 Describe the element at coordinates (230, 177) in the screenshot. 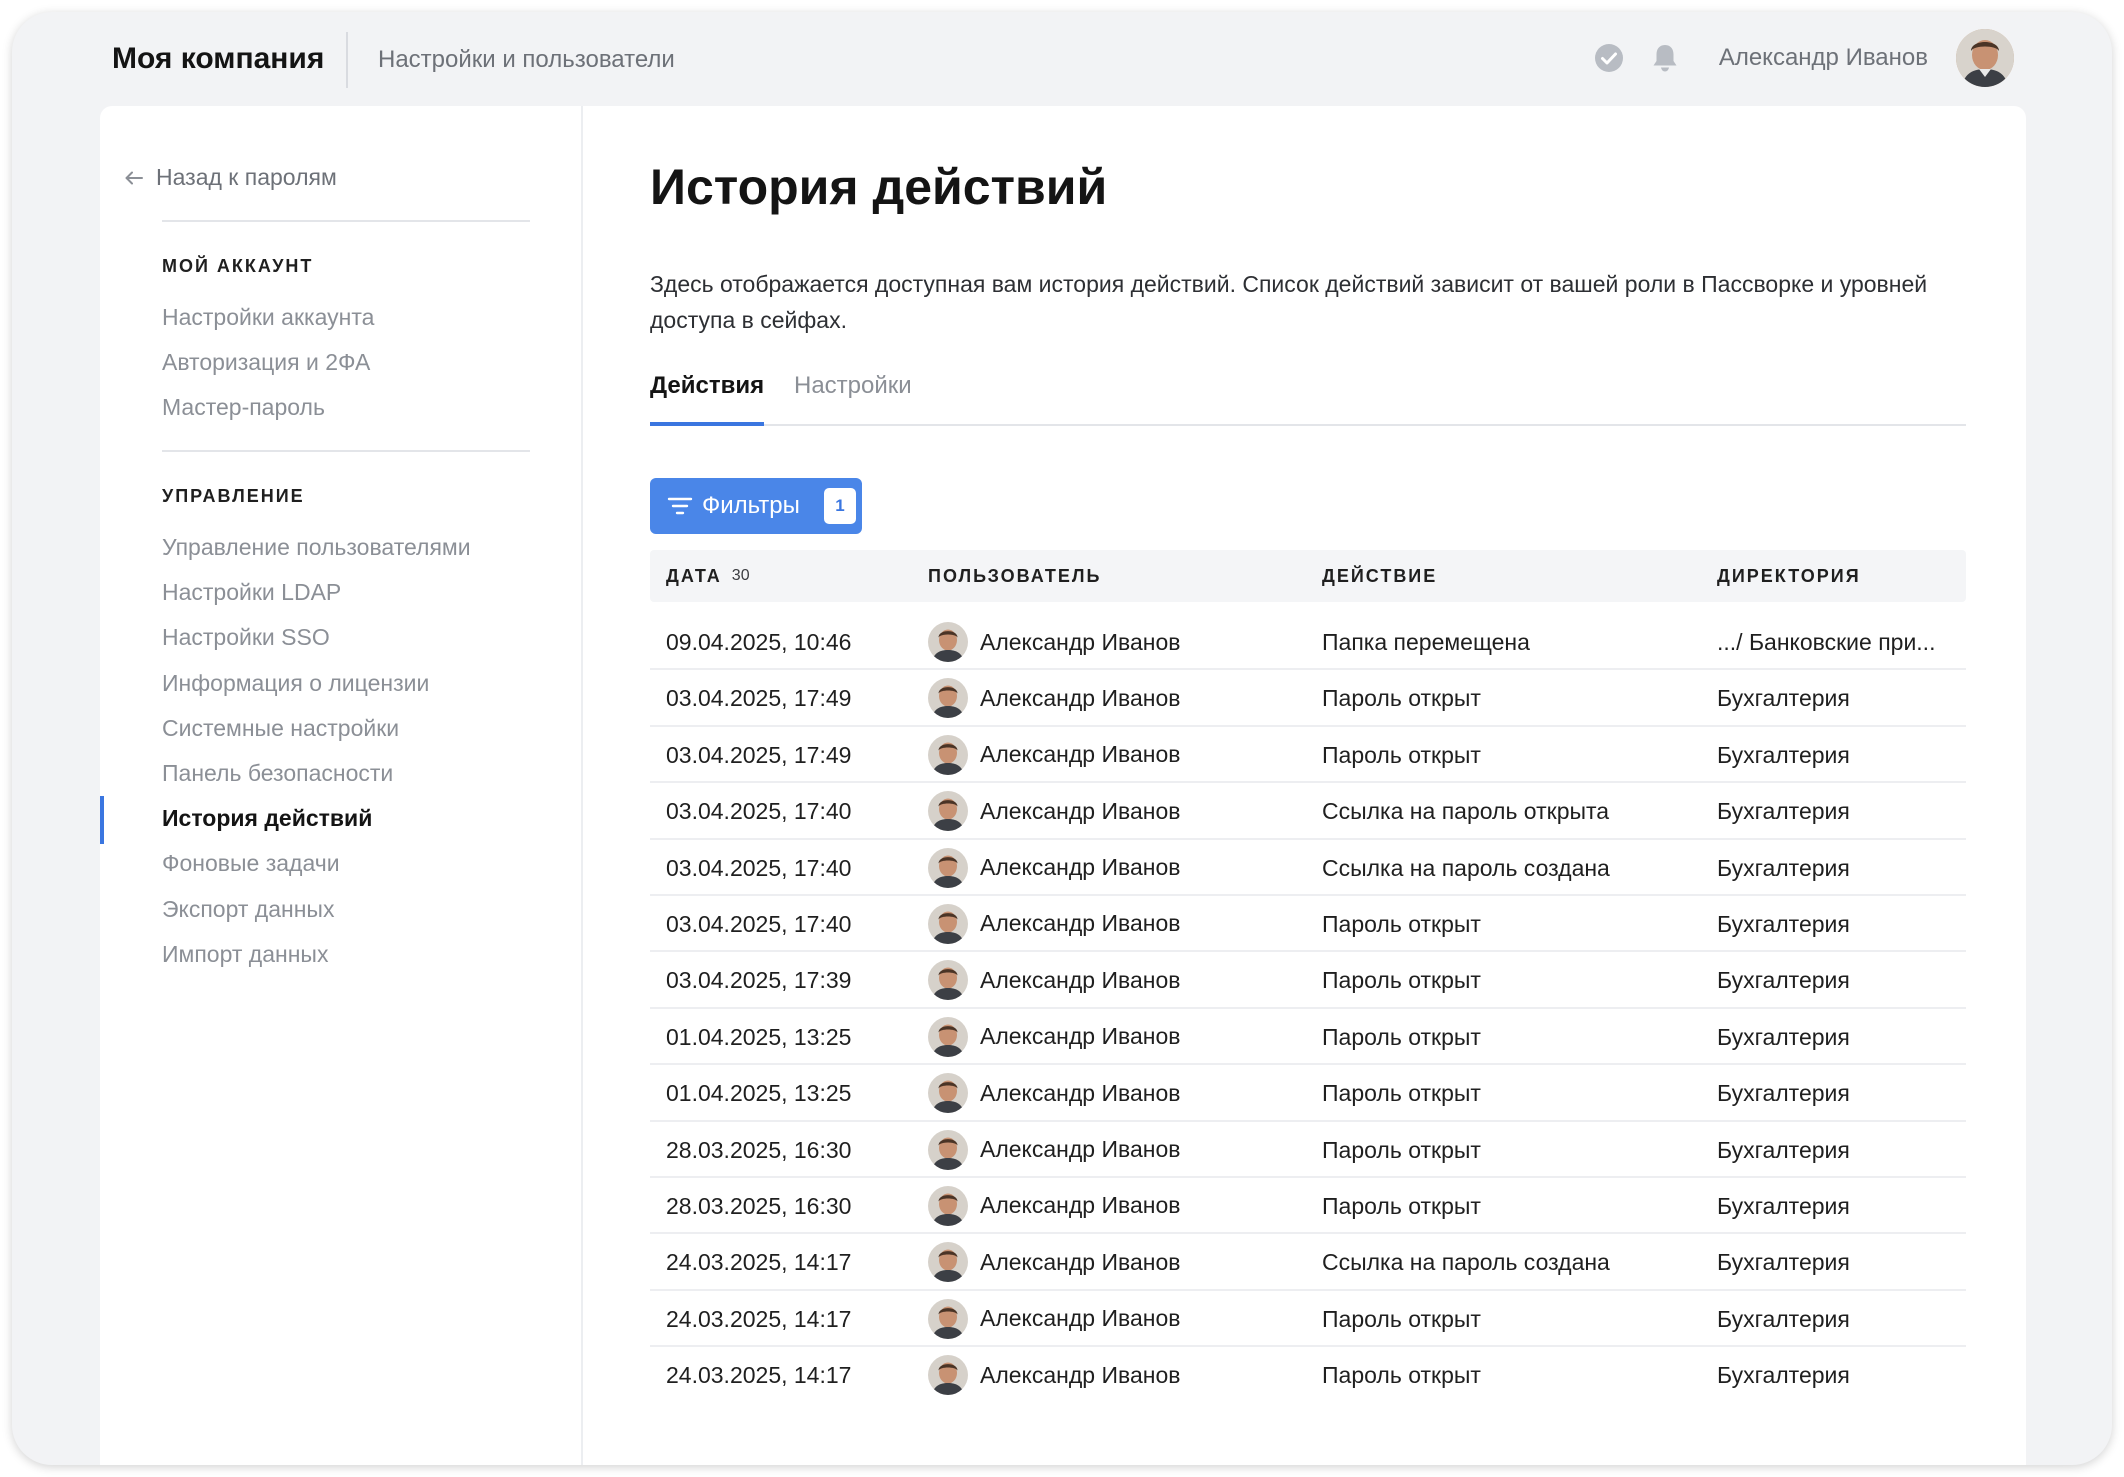

I see `back-to-passwords-link: Назад к паролям` at that location.